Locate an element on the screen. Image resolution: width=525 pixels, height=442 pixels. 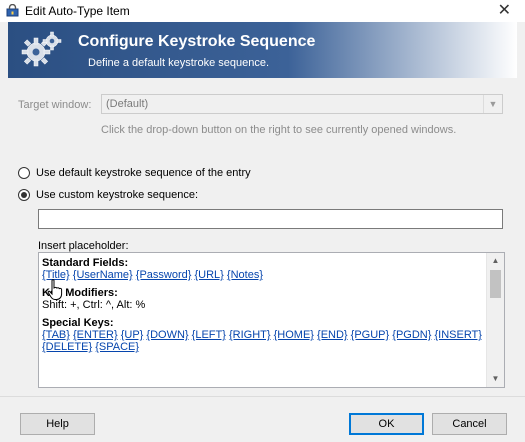
radio-default-indicator is located at coordinates (24, 173).